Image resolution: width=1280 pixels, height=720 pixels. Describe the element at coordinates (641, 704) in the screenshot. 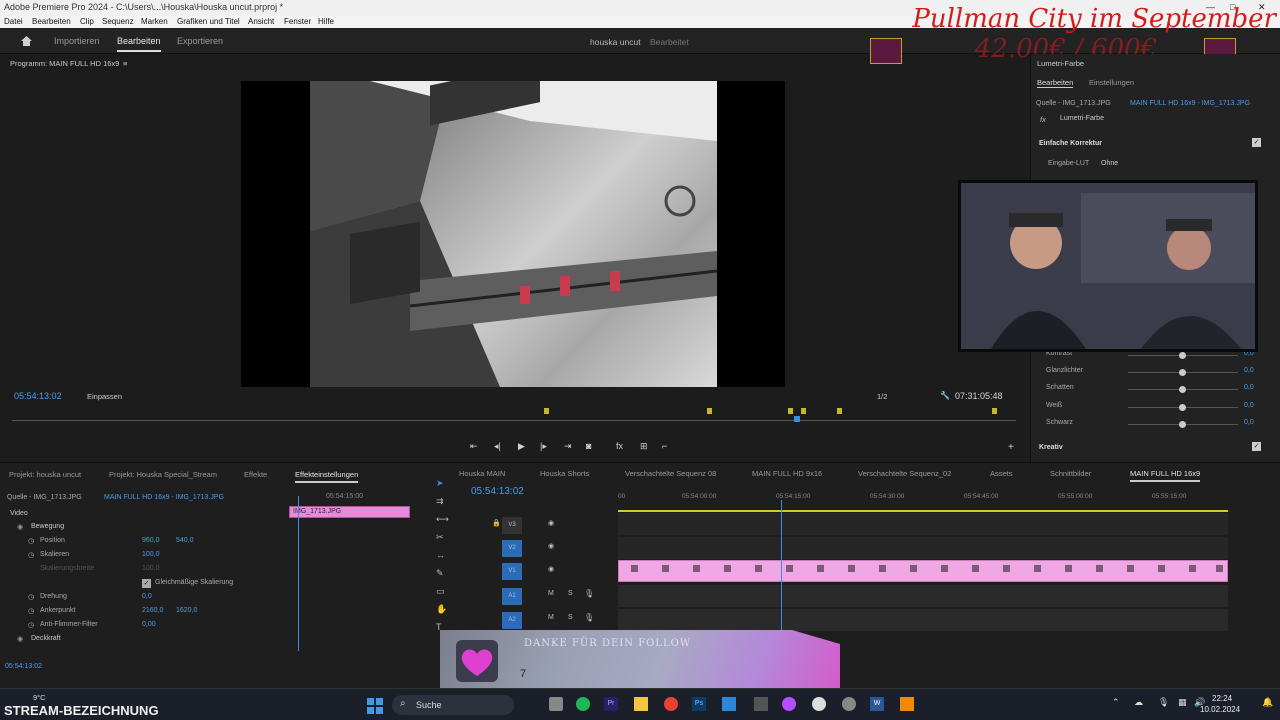

I see `explorer-icon` at that location.